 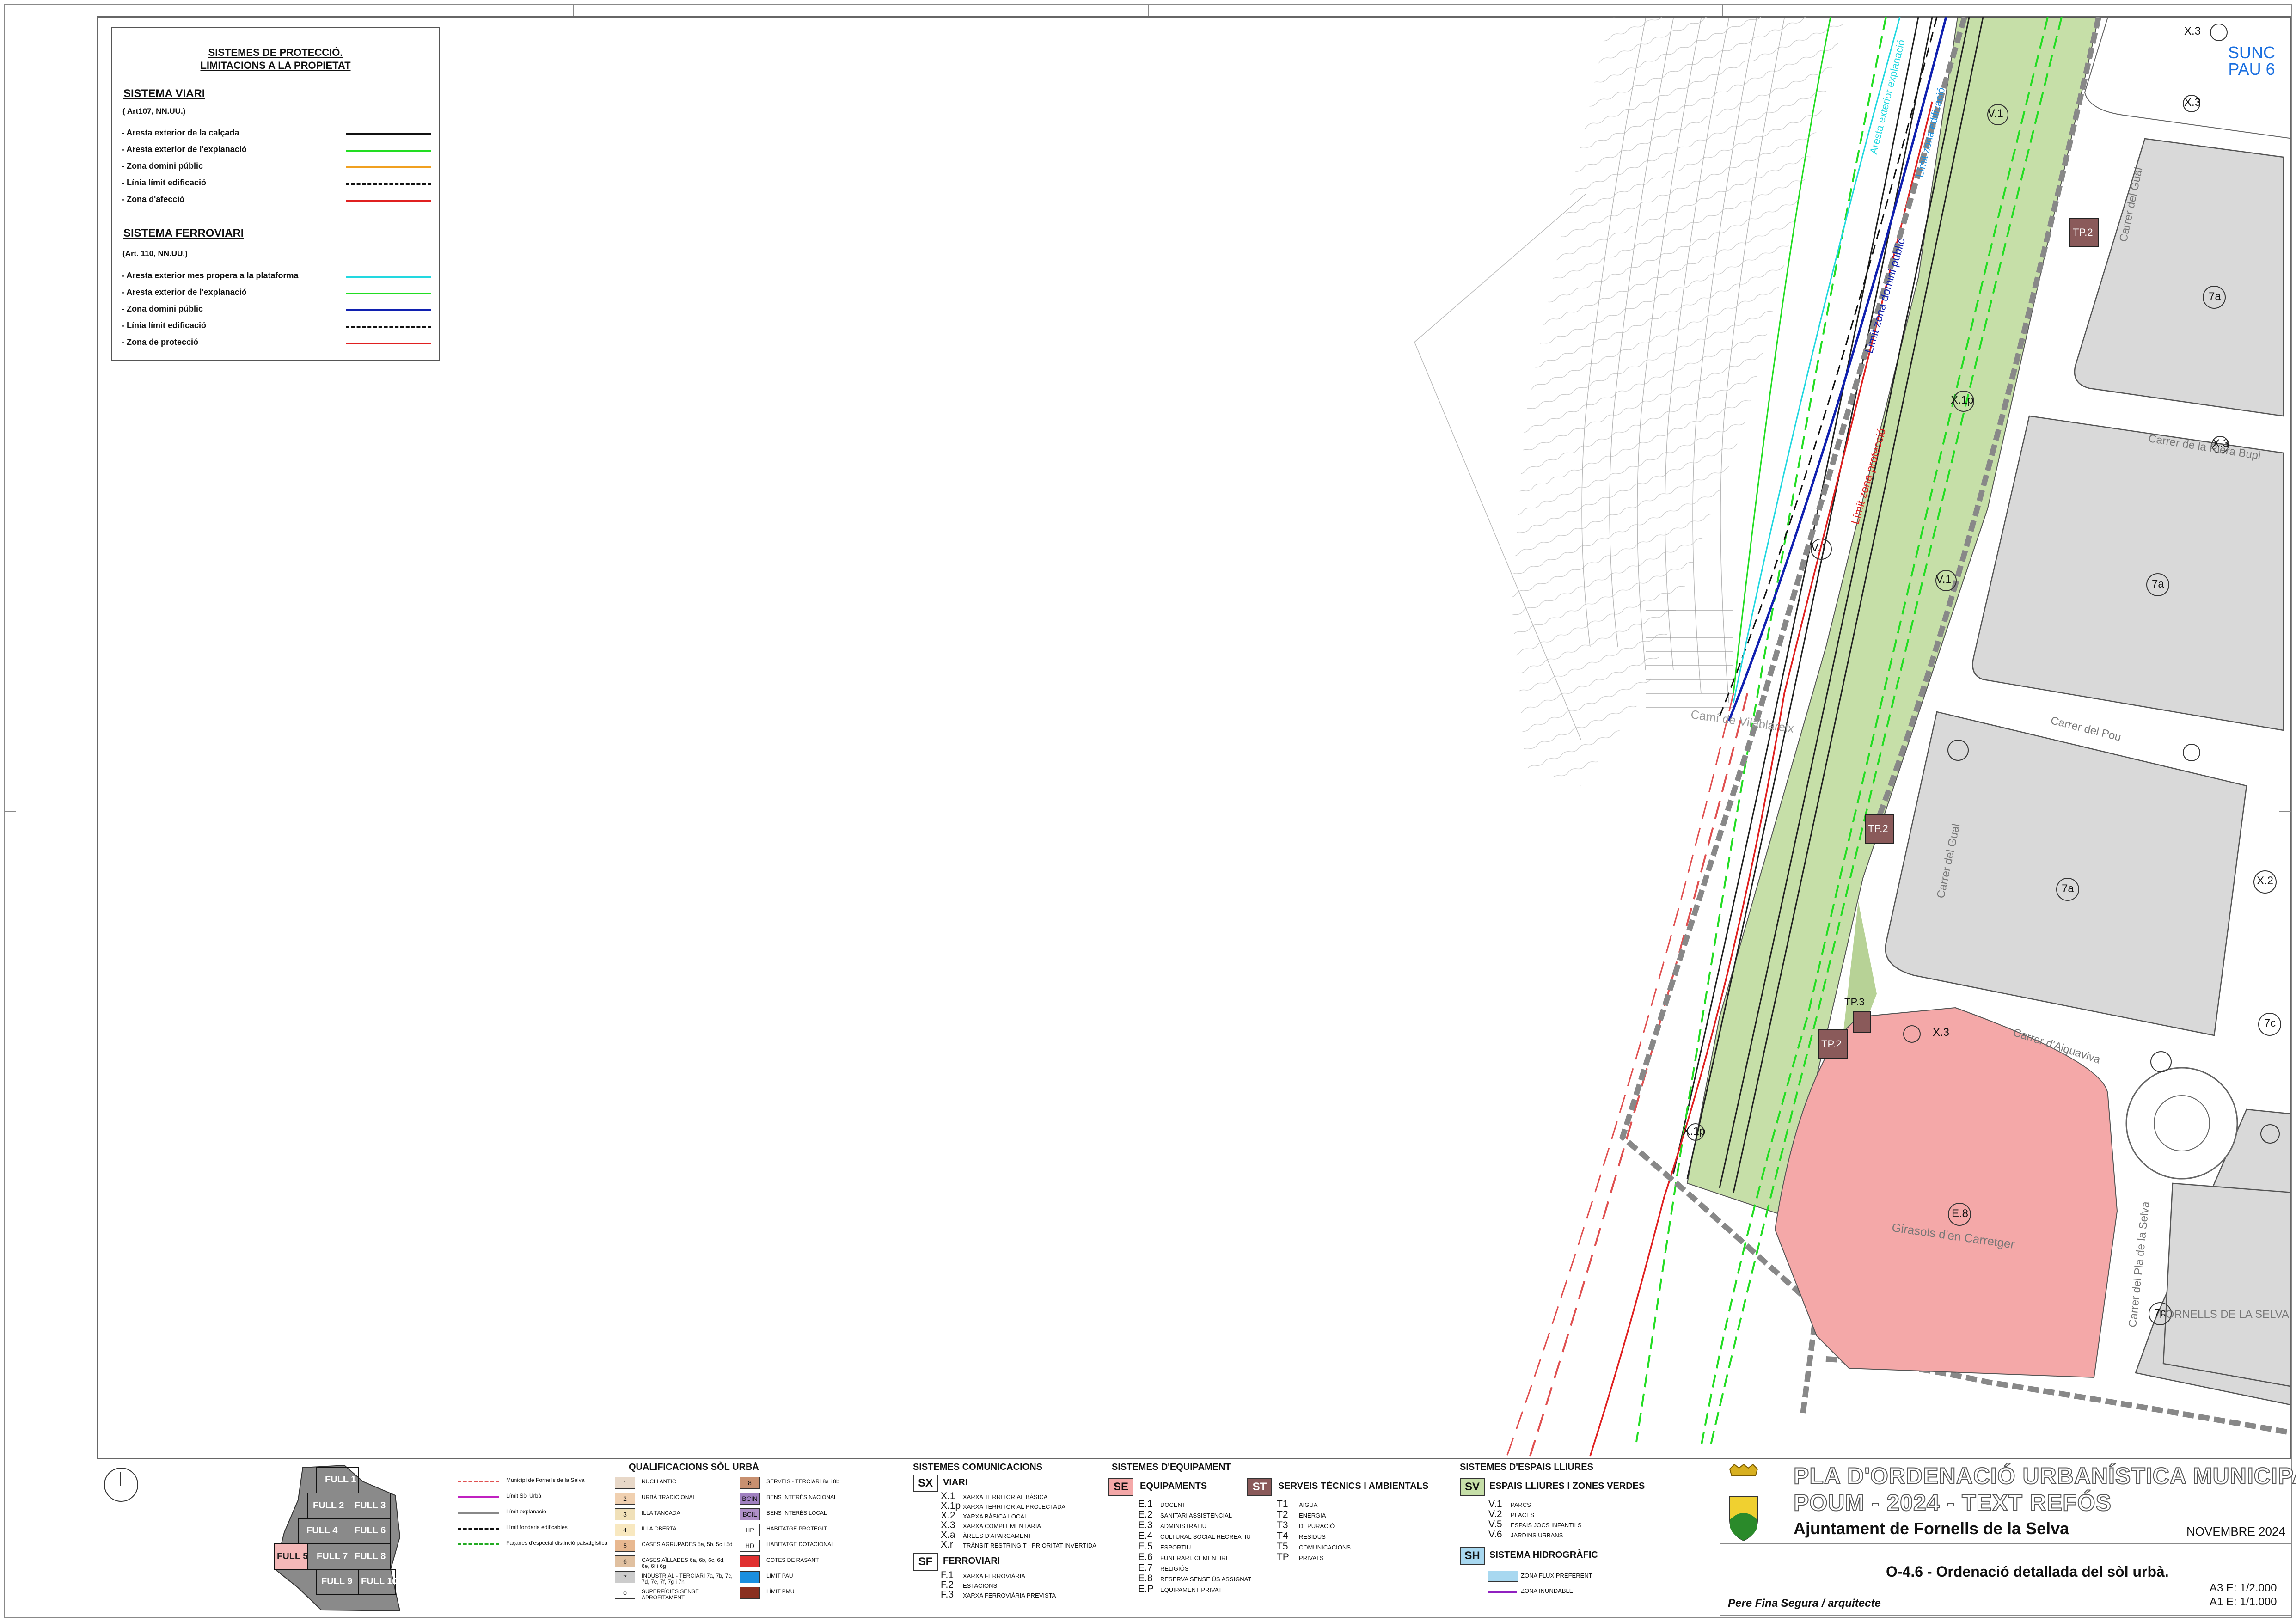 What do you see at coordinates (994, 1576) in the screenshot?
I see `code-item-label: XARXA FERROVIÀRIA` at bounding box center [994, 1576].